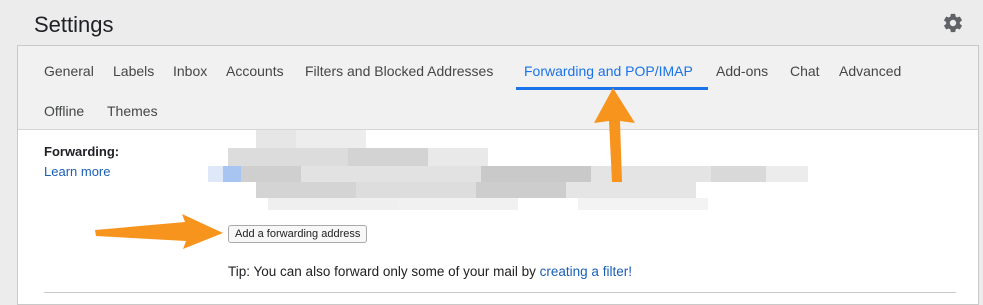 The height and width of the screenshot is (305, 983). I want to click on tab-accounts: Accounts, so click(255, 71).